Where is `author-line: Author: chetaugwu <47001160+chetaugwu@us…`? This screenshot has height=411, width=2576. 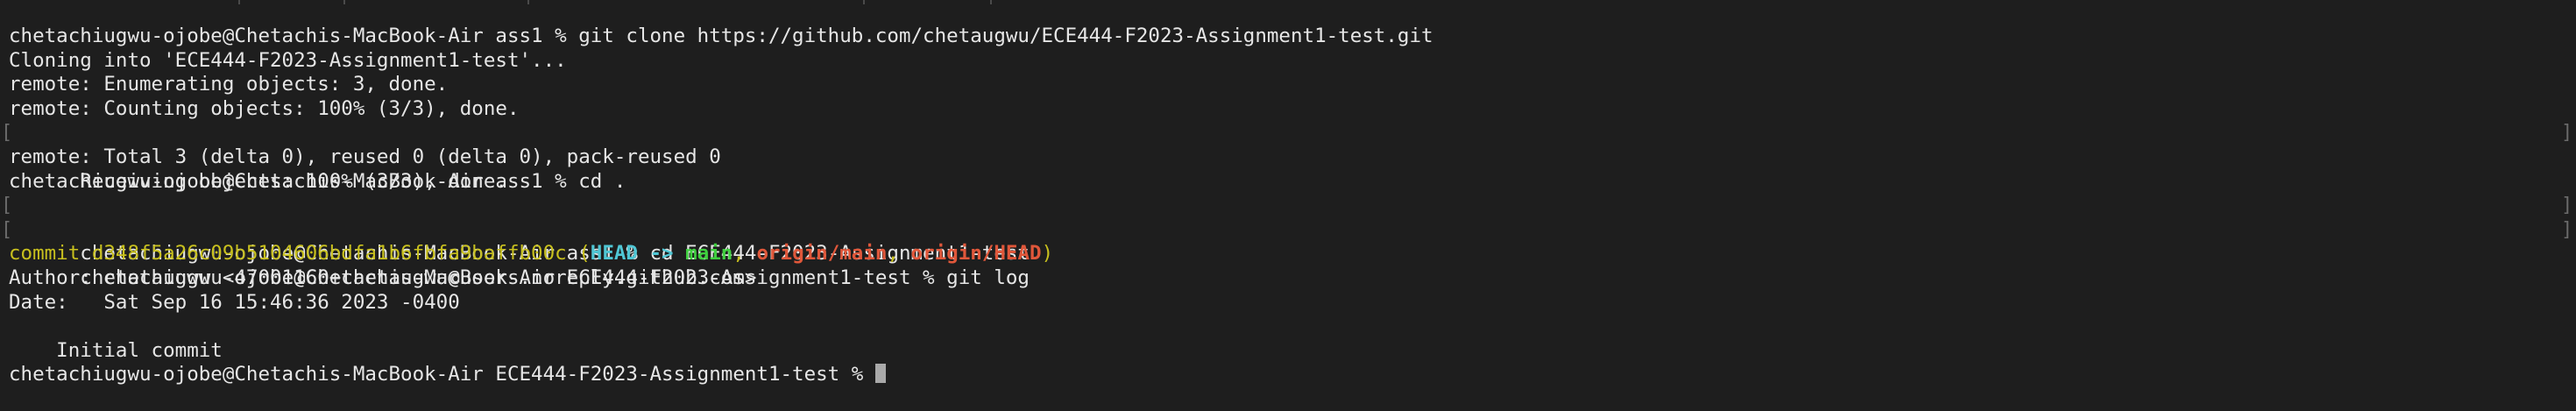 author-line: Author: chetaugwu <47001160+chetaugwu@us… is located at coordinates (383, 277).